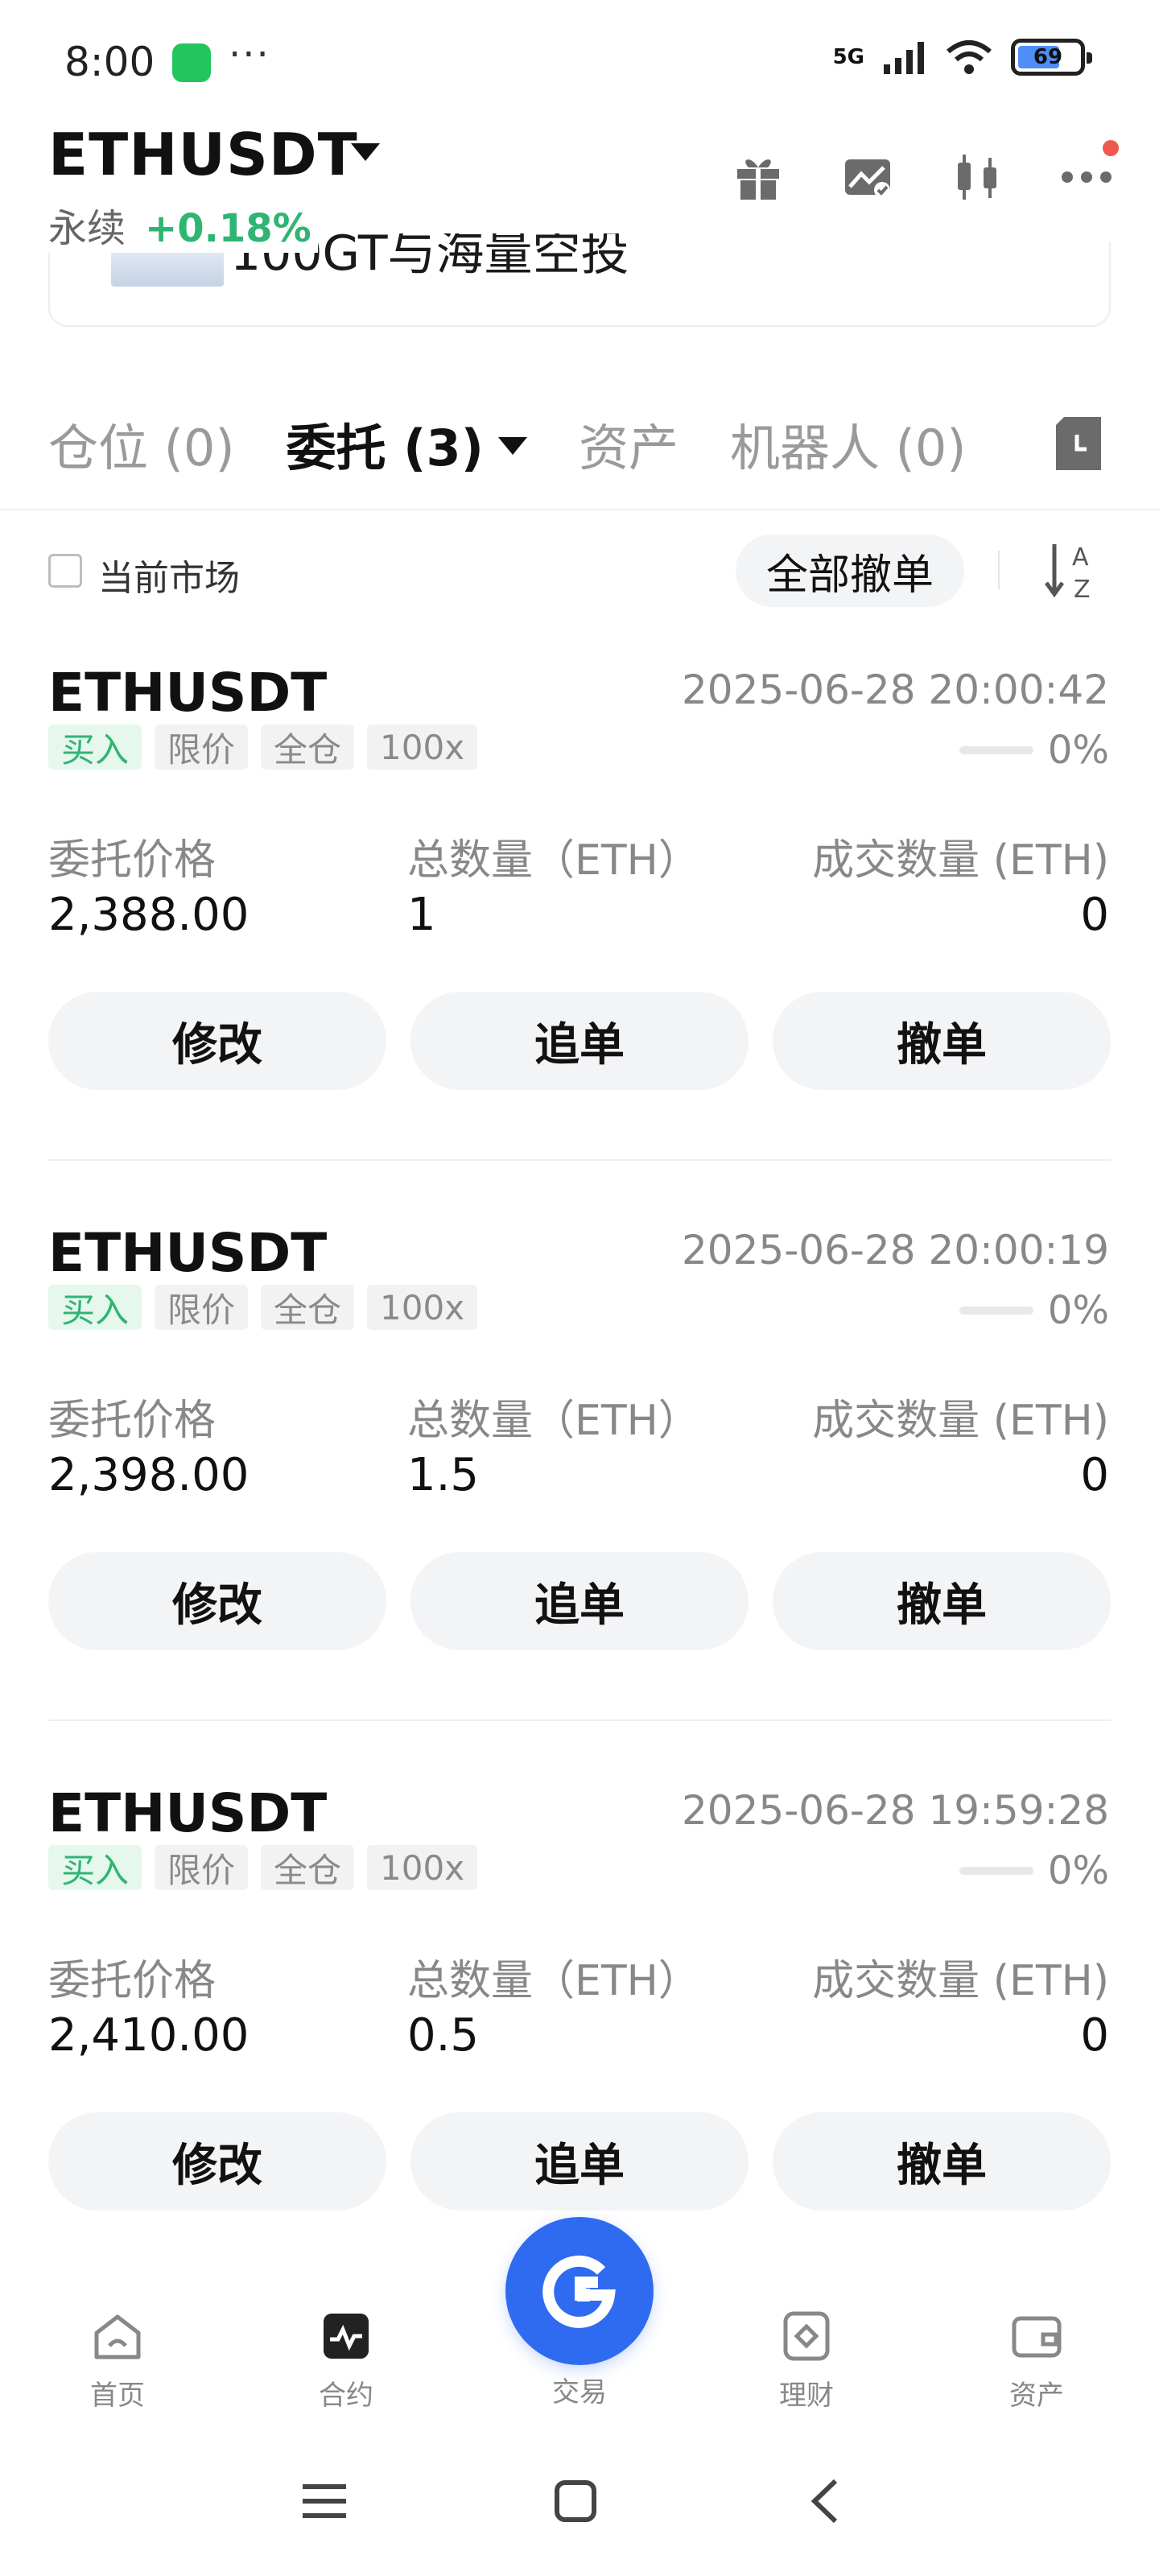  What do you see at coordinates (1037, 2337) in the screenshot?
I see `wallet-icon` at bounding box center [1037, 2337].